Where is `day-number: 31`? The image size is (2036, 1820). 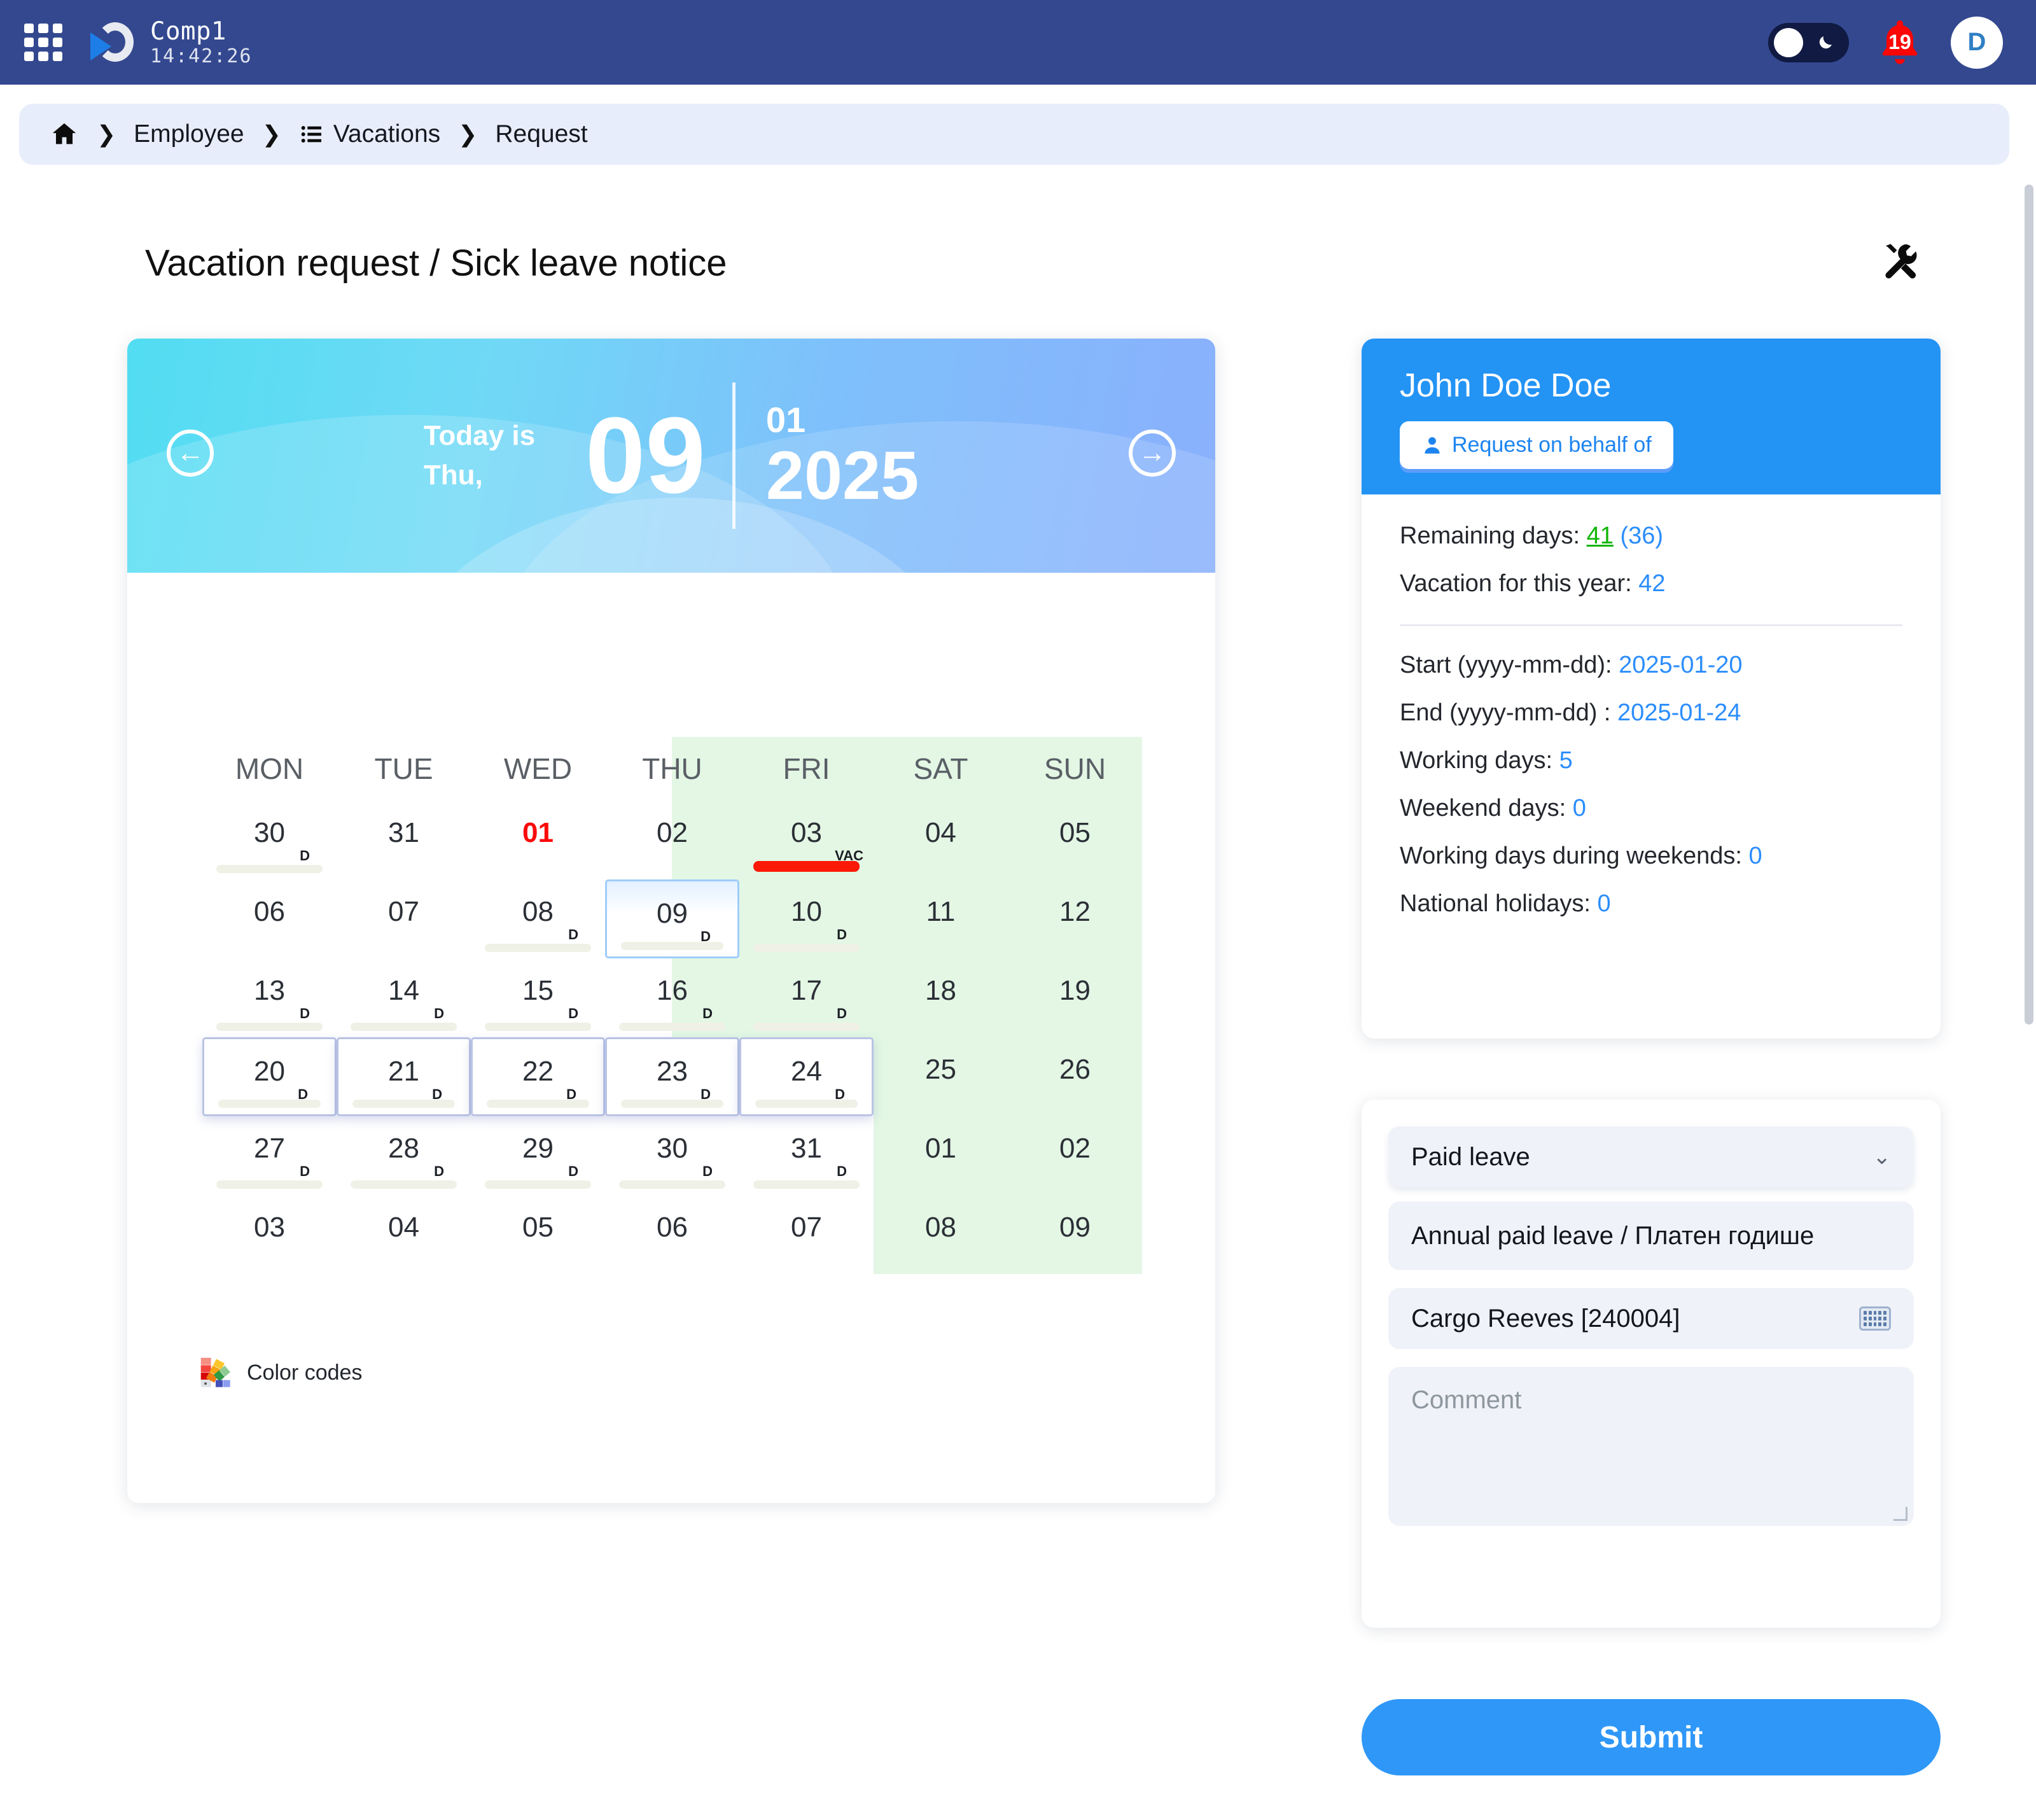 day-number: 31 is located at coordinates (806, 1148).